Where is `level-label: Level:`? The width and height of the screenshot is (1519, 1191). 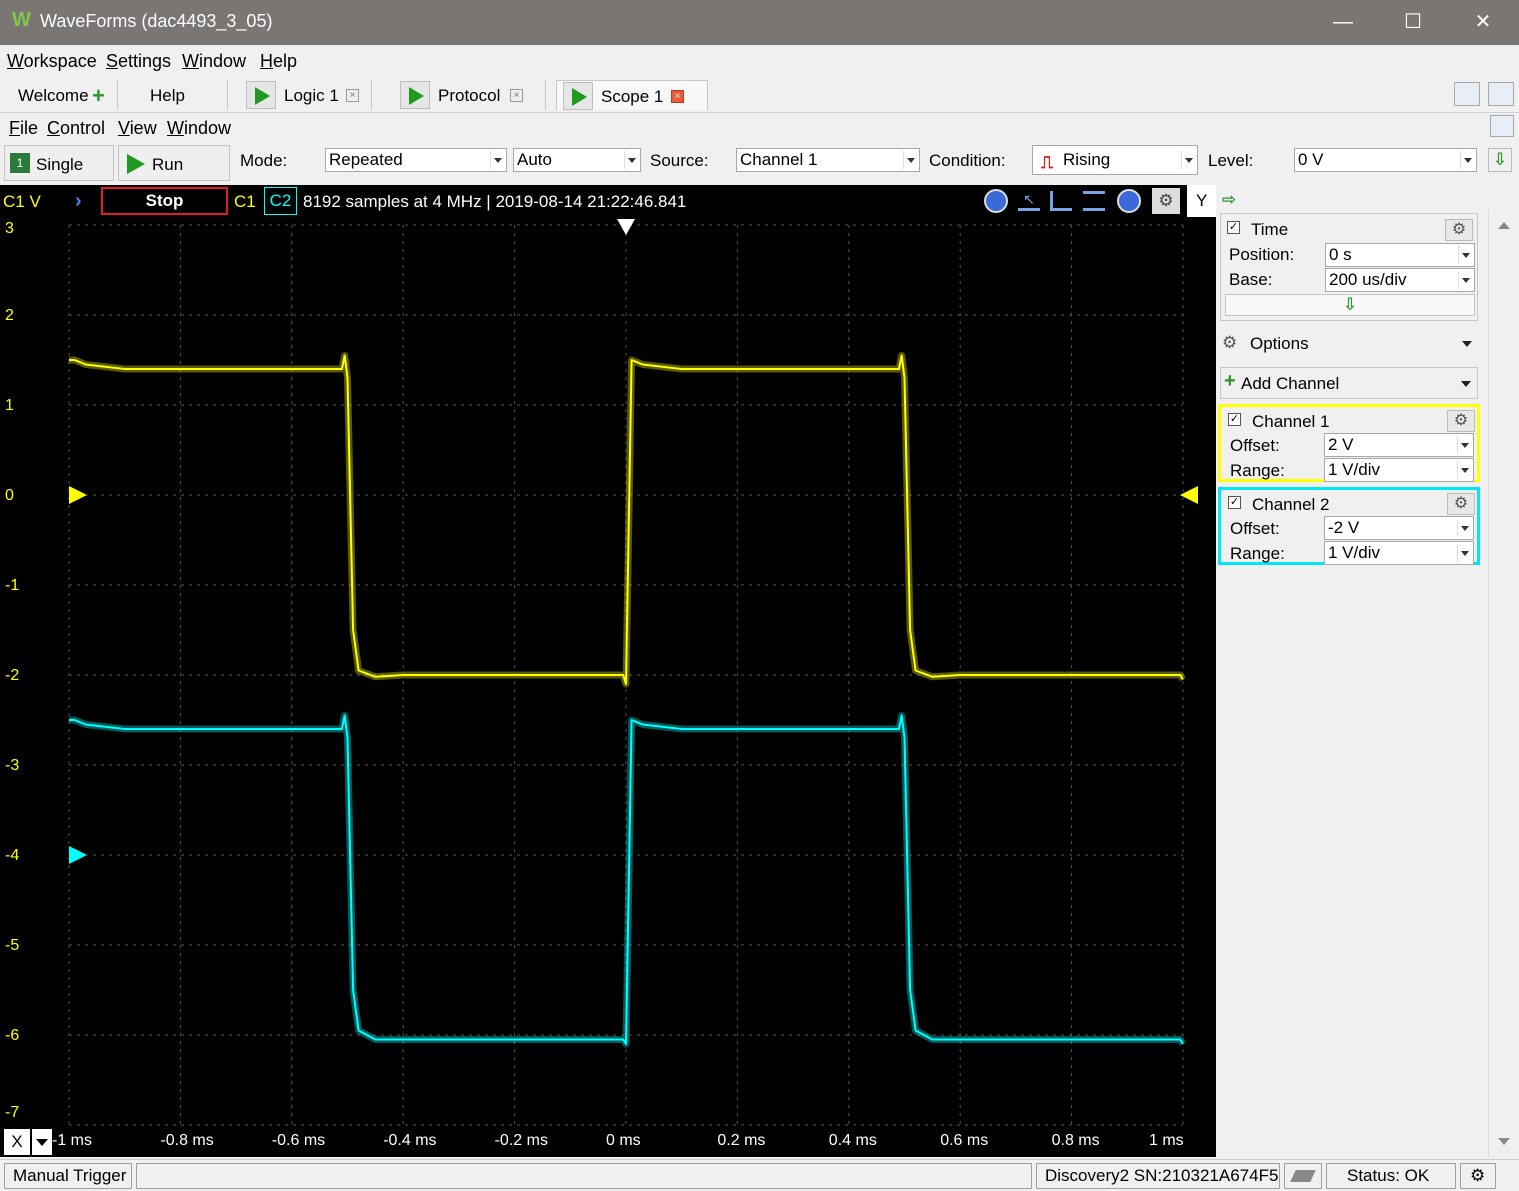 level-label: Level: is located at coordinates (1231, 160).